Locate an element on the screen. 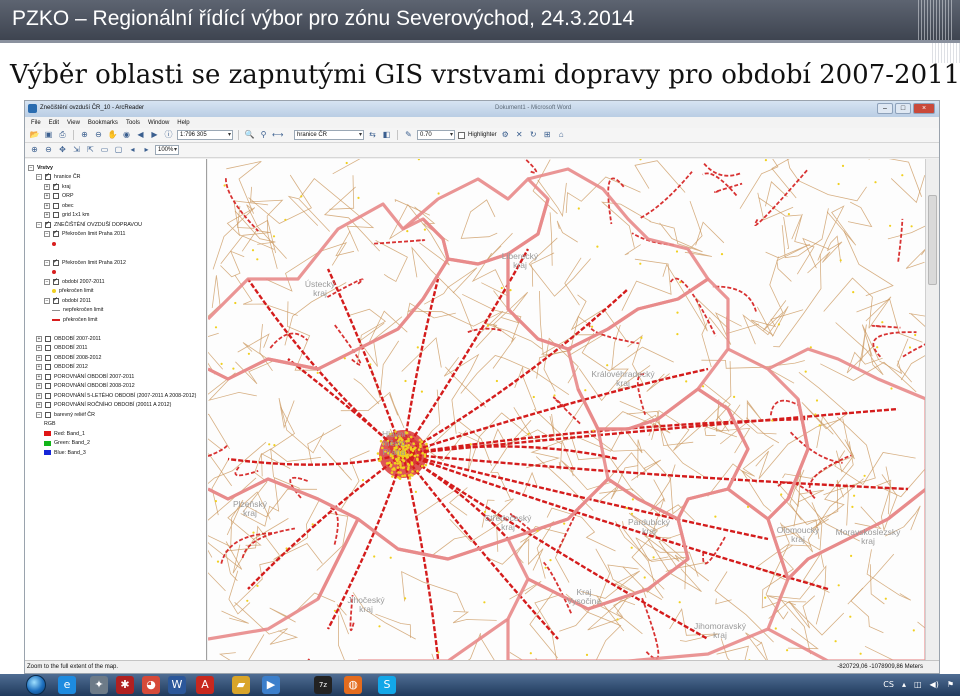  print-icon: ⎙ is located at coordinates (62, 135).